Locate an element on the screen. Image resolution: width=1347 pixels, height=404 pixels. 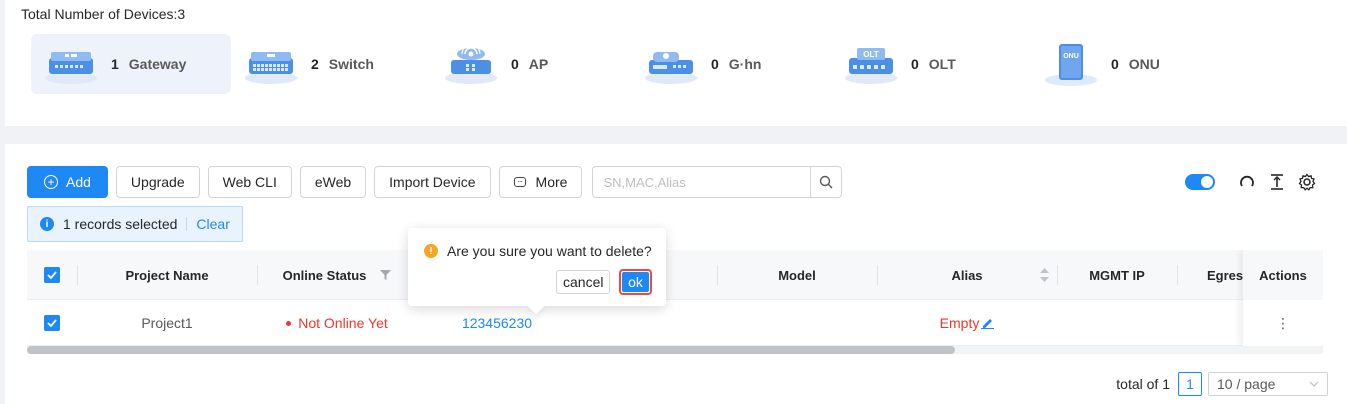
ok-button: ok is located at coordinates (635, 282).